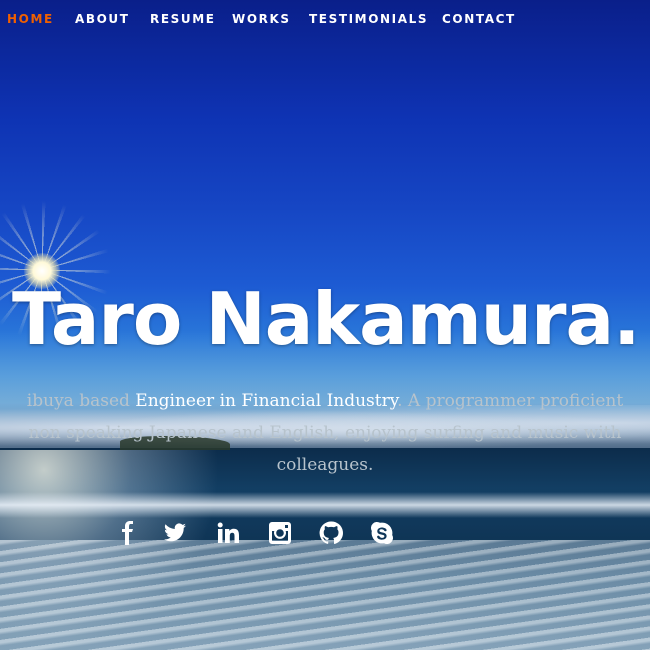 The image size is (650, 650). Describe the element at coordinates (183, 19) in the screenshot. I see `nav-resume: RESUME` at that location.